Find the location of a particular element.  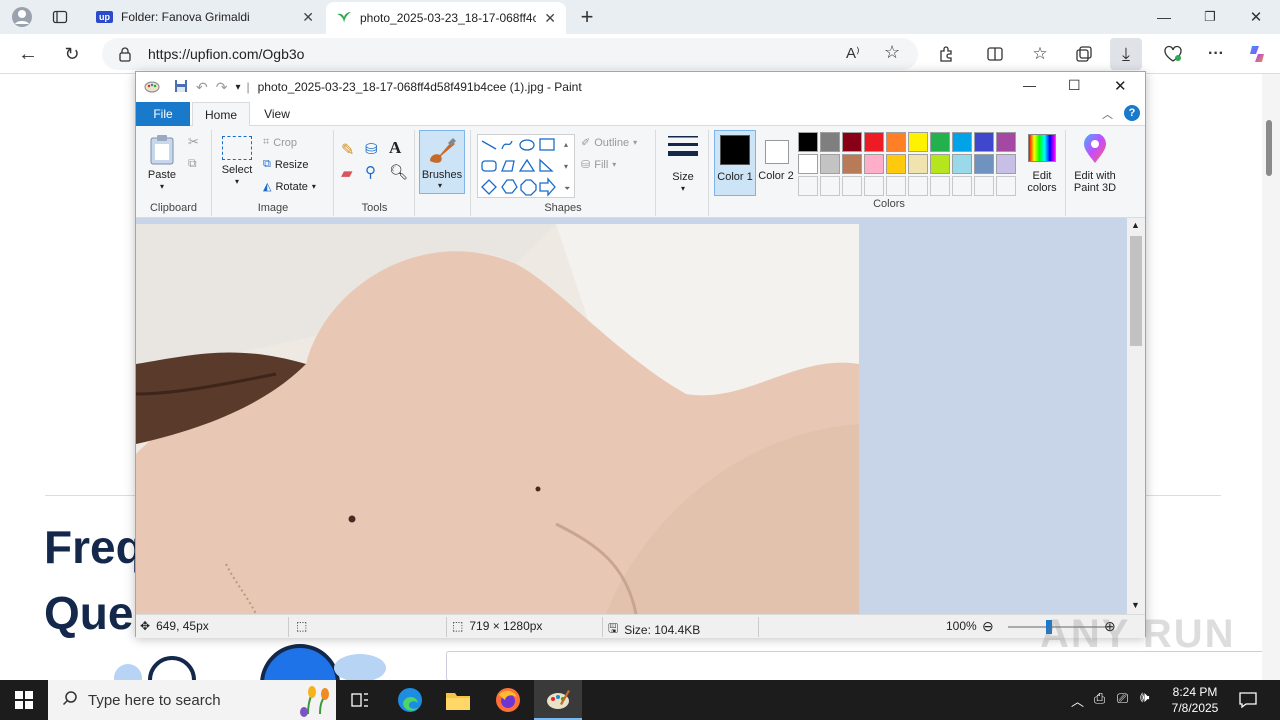

canvas-vertical-scrollbar: ▲ ▼ is located at coordinates (1136, 416).